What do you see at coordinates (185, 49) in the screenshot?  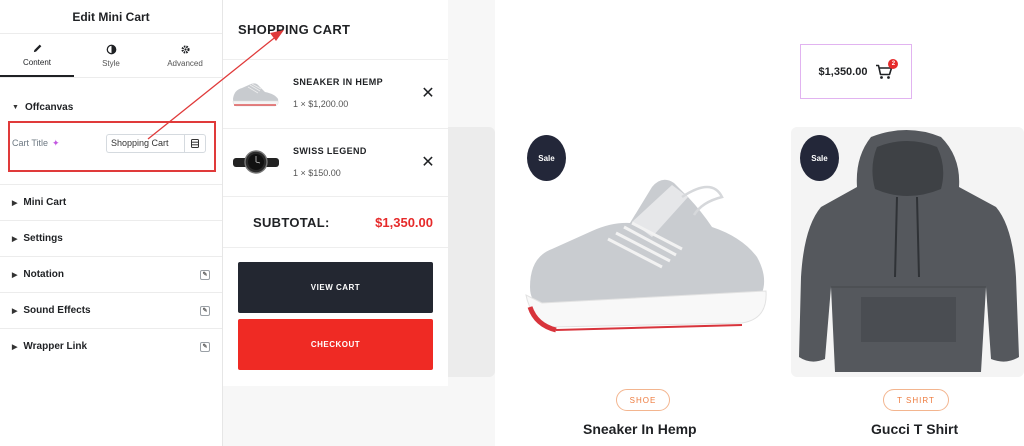 I see `gear-icon` at bounding box center [185, 49].